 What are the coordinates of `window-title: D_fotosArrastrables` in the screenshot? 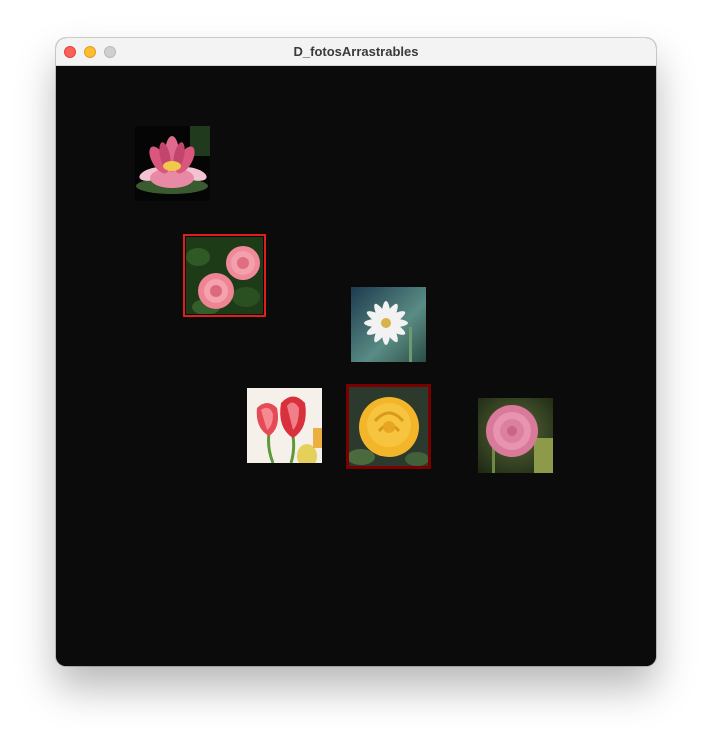 It's located at (356, 51).